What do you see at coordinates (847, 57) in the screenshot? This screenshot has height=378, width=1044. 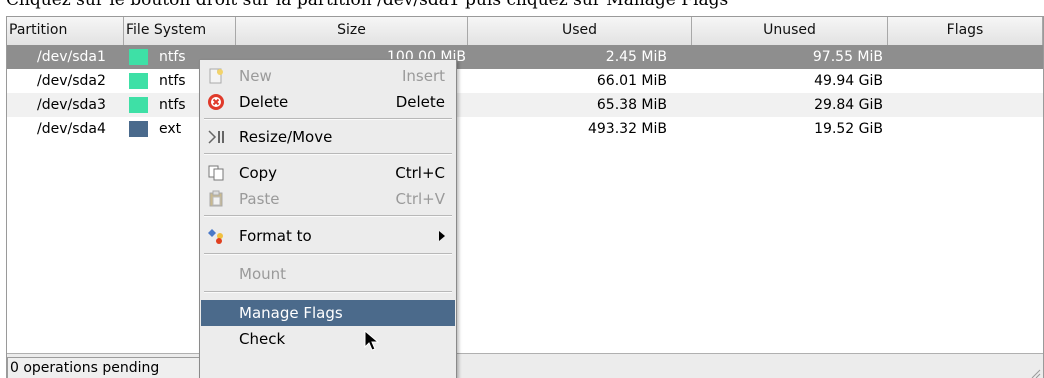 I see `unused: 97.55 MiB` at bounding box center [847, 57].